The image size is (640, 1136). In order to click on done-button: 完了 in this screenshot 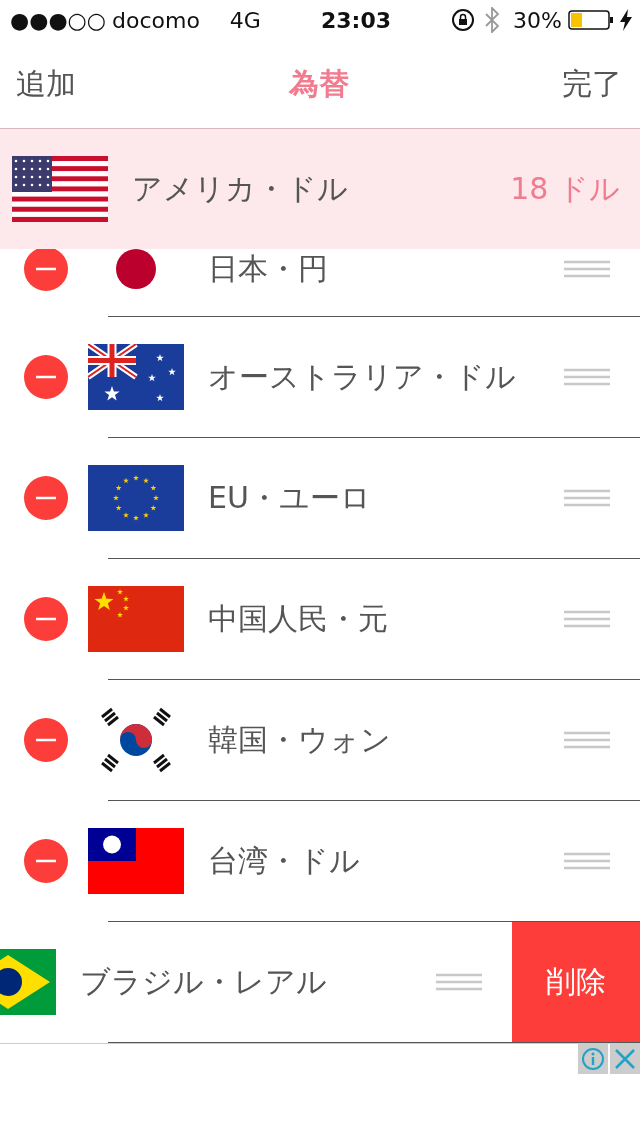, I will do `click(592, 84)`.